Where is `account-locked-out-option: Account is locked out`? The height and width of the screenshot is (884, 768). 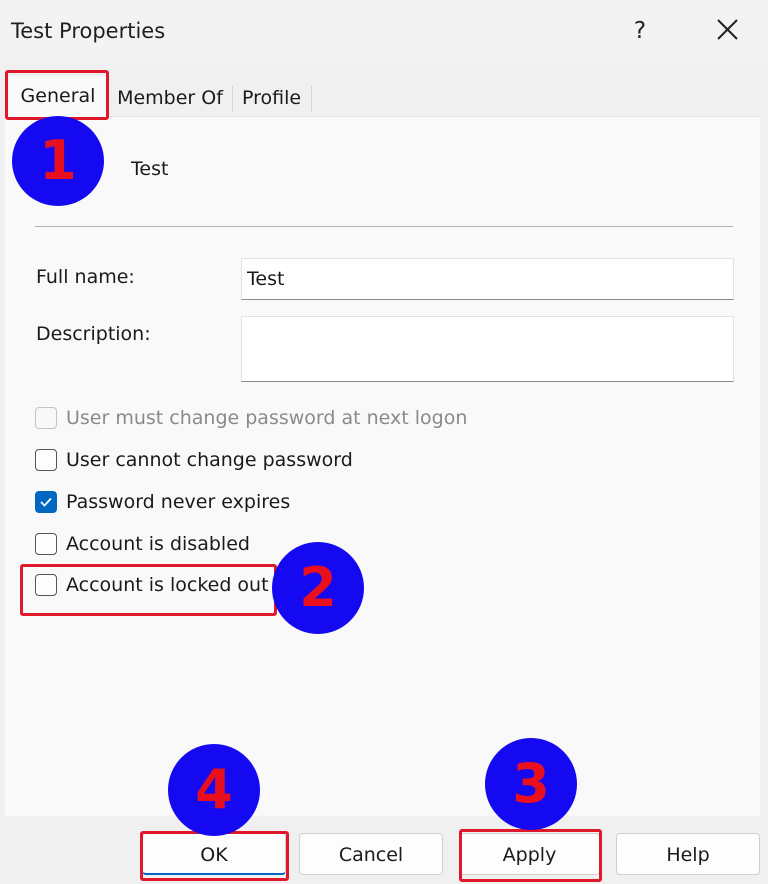 account-locked-out-option: Account is locked out is located at coordinates (152, 585).